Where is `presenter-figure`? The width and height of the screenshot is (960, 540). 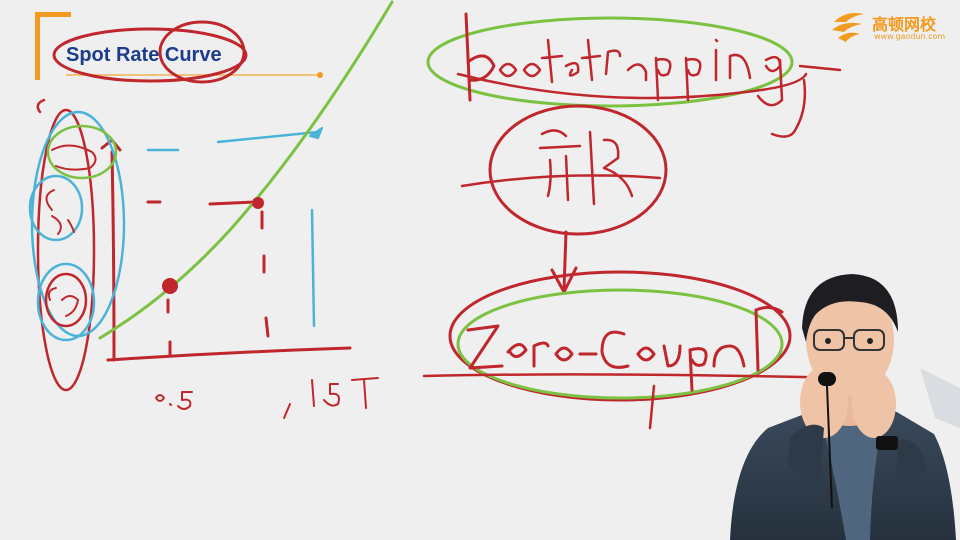
presenter-figure is located at coordinates (845, 407).